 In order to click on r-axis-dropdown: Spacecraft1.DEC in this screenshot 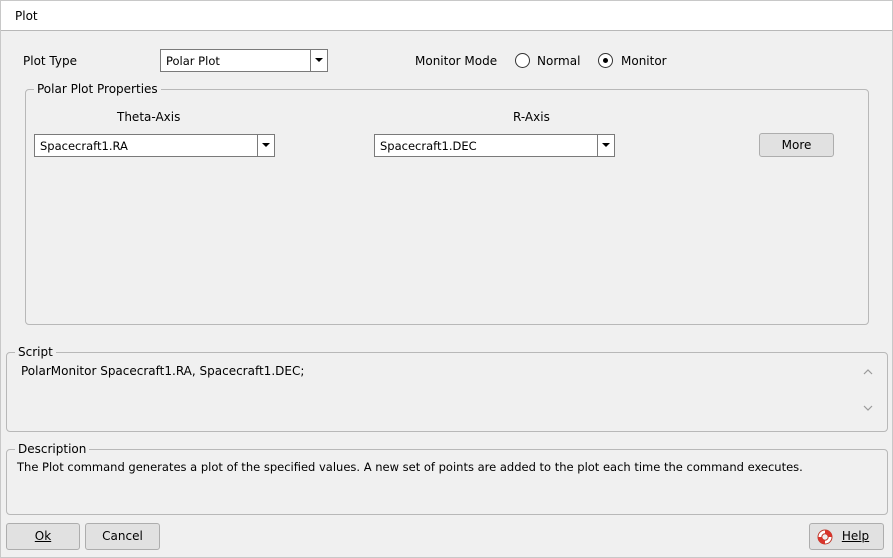, I will do `click(494, 145)`.